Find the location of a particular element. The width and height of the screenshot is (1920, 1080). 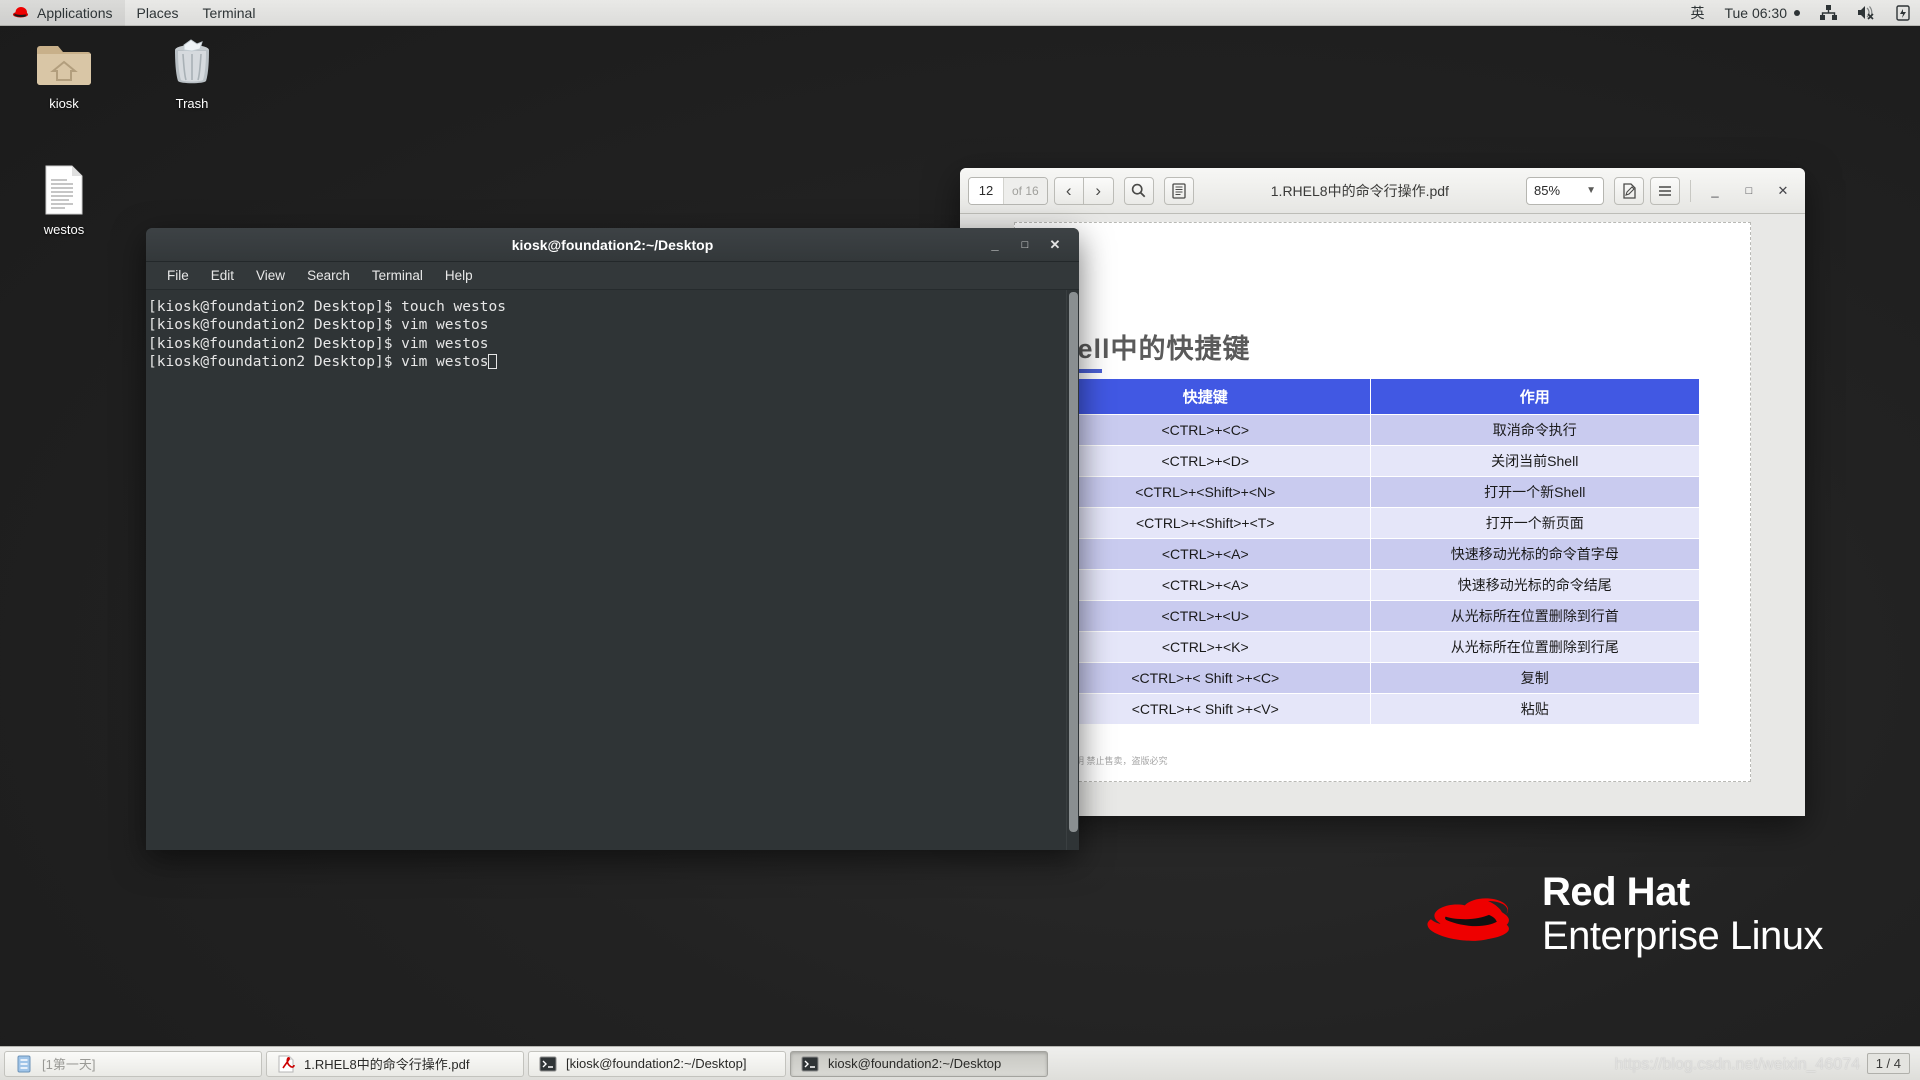

terminal-titlebar: kiosk@foundation2:~/Desktop _ □ ✕ is located at coordinates (612, 245).